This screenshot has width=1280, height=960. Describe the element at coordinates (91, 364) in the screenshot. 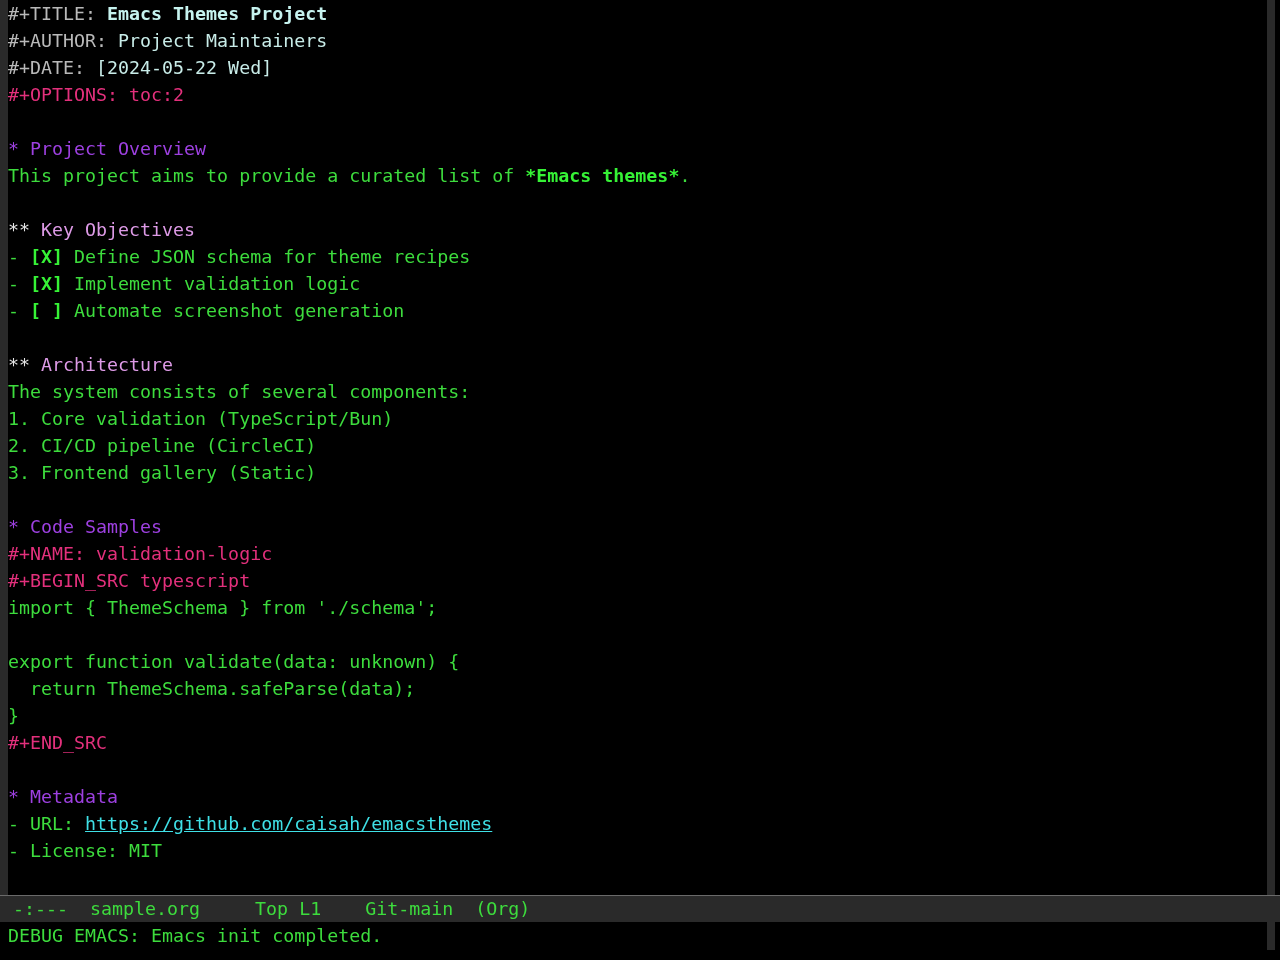

I see `heading: ** Architecture` at that location.